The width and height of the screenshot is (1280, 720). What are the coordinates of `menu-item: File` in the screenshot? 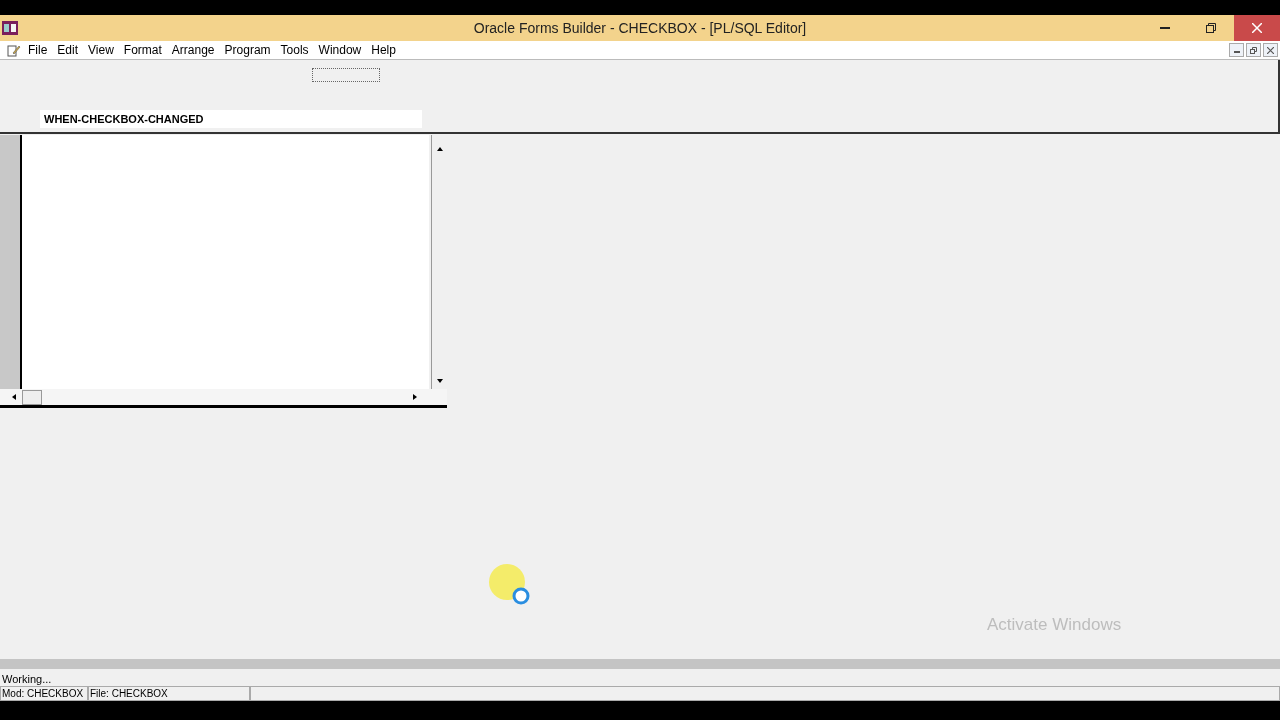 It's located at (38, 50).